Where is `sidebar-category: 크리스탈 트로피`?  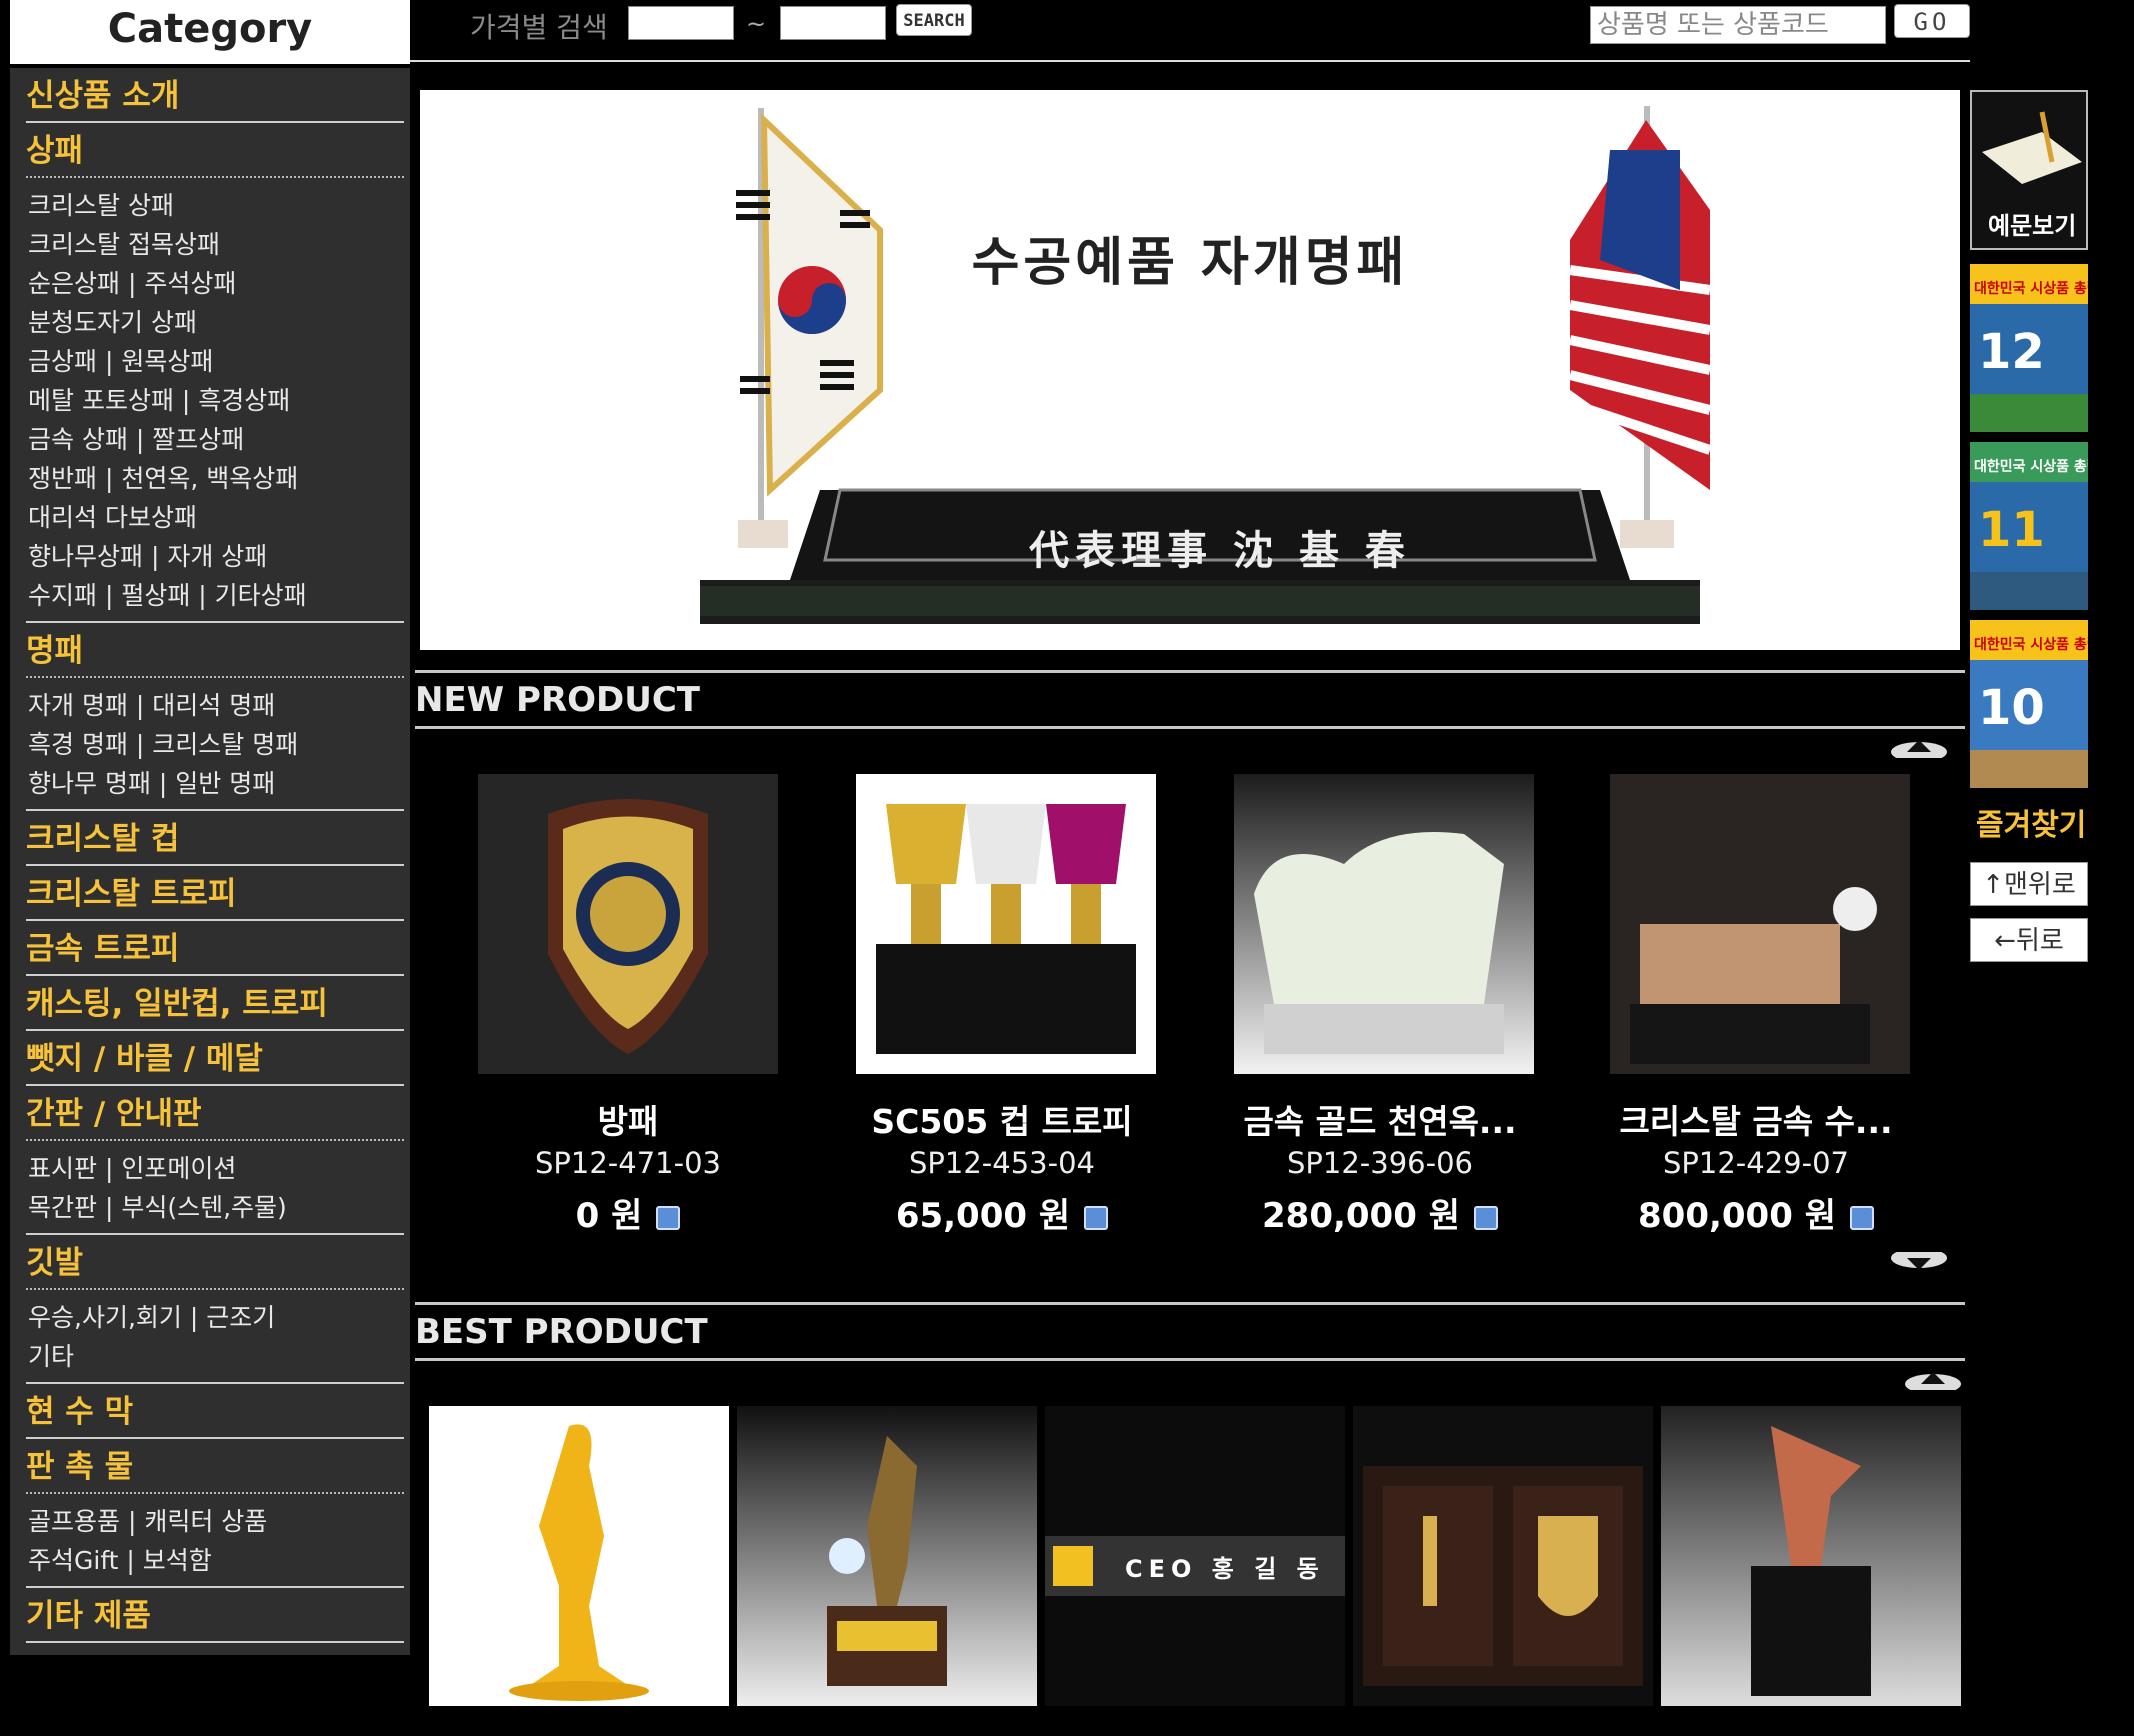
sidebar-category: 크리스탈 트로피 is located at coordinates (211, 894).